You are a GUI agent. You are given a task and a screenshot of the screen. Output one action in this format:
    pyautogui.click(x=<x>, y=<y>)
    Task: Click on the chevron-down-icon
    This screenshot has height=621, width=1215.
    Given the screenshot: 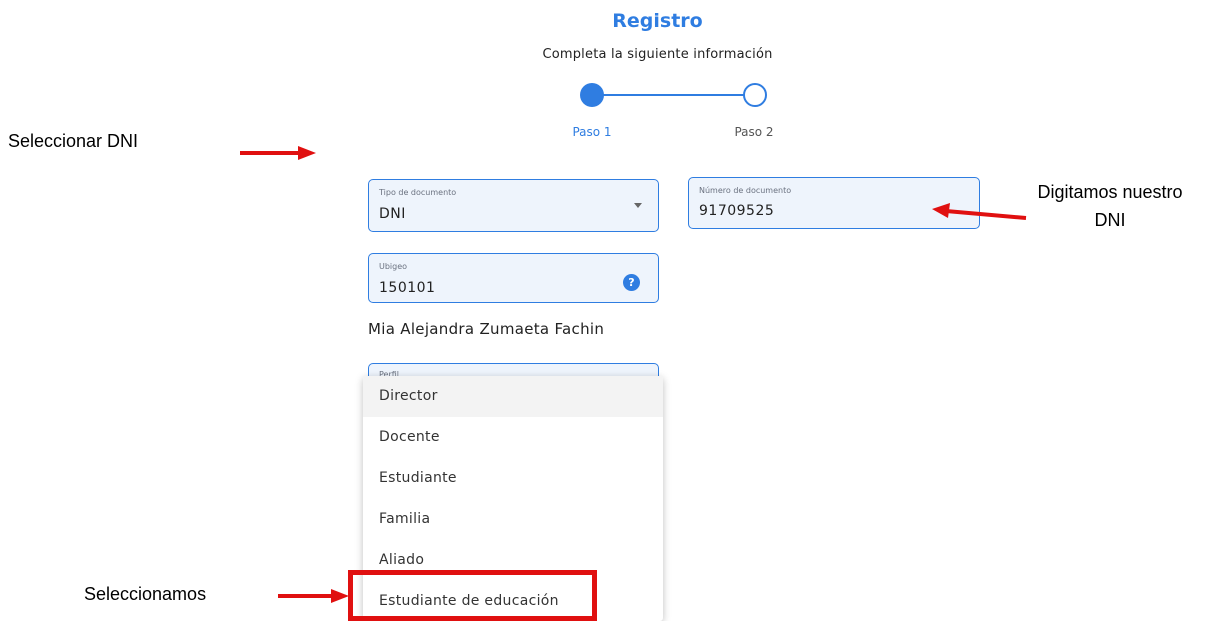 What is the action you would take?
    pyautogui.click(x=638, y=205)
    